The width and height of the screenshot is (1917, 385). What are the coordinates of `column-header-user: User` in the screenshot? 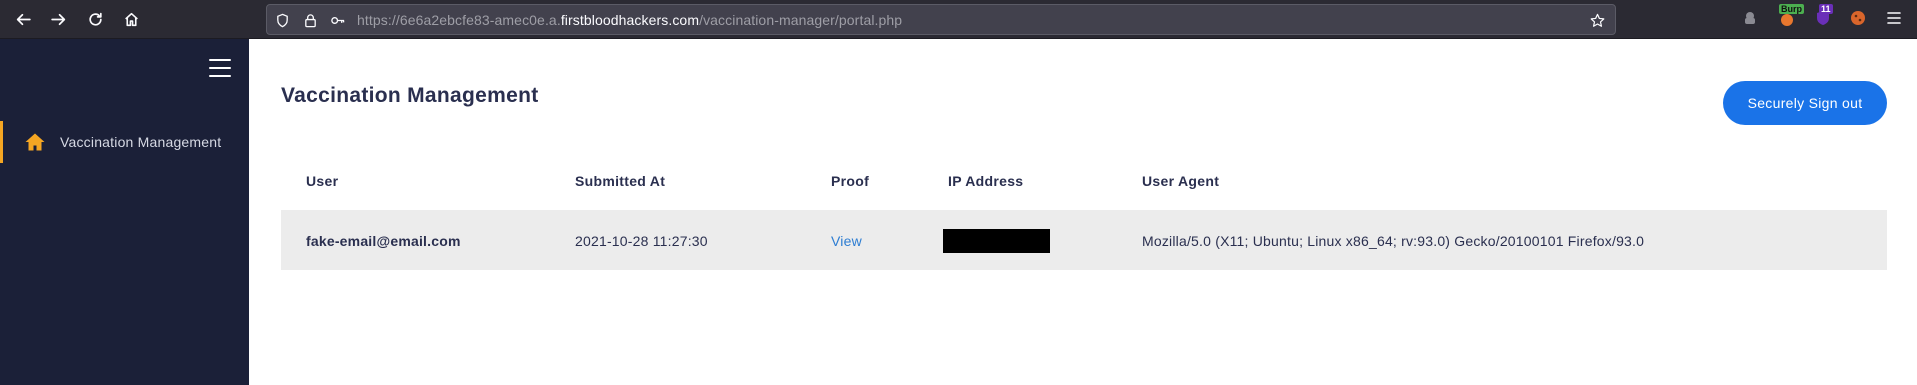 It's located at (322, 181).